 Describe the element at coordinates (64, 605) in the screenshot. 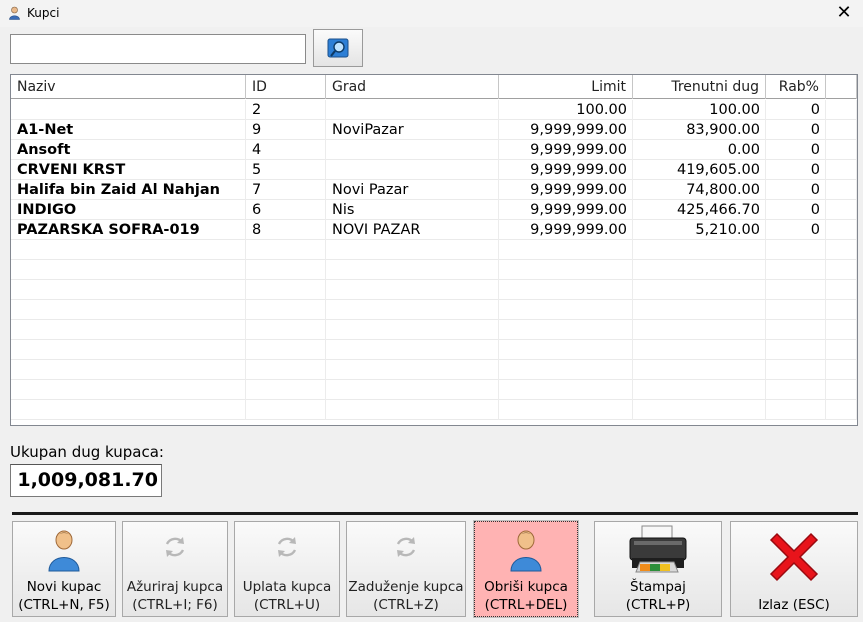

I see `new-customer-shortcut: (CTRL+N, F5)` at that location.